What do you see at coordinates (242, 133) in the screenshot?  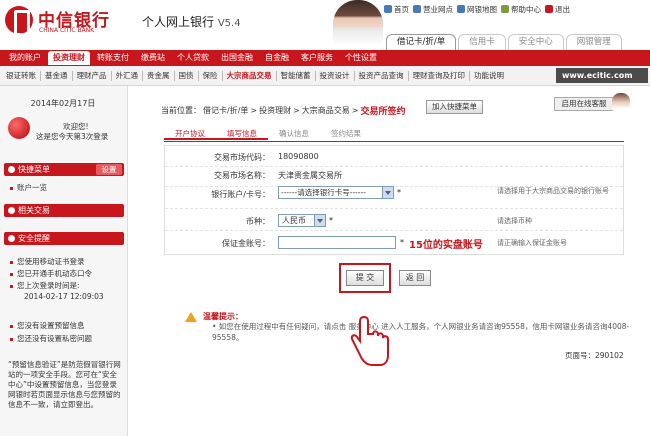 I see `step-fill-info: 填写信息` at bounding box center [242, 133].